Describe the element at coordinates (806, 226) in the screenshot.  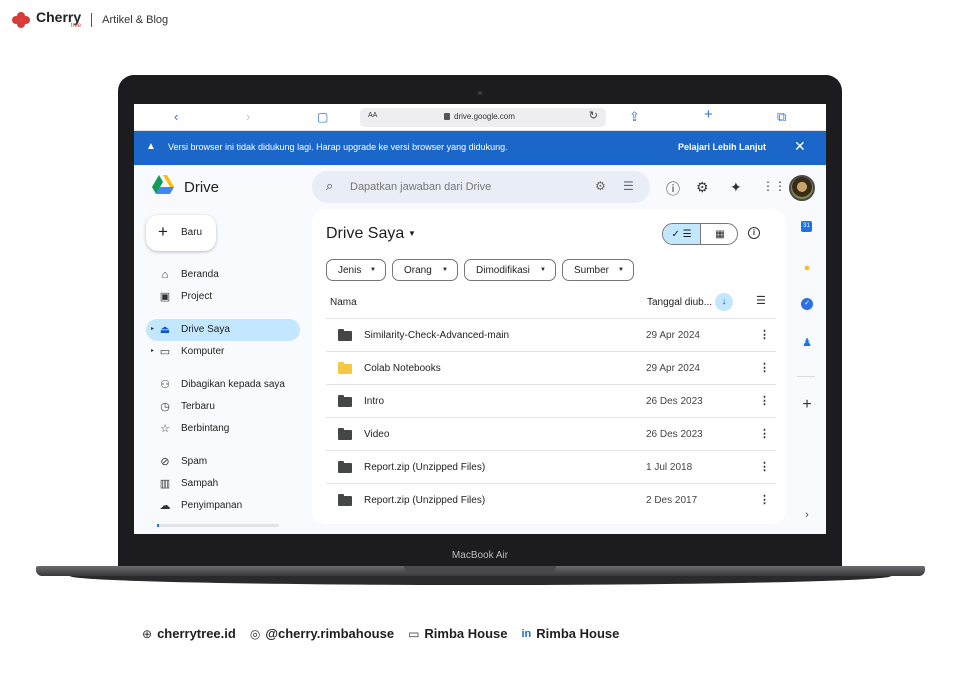
I see `calendar-icon: 31` at that location.